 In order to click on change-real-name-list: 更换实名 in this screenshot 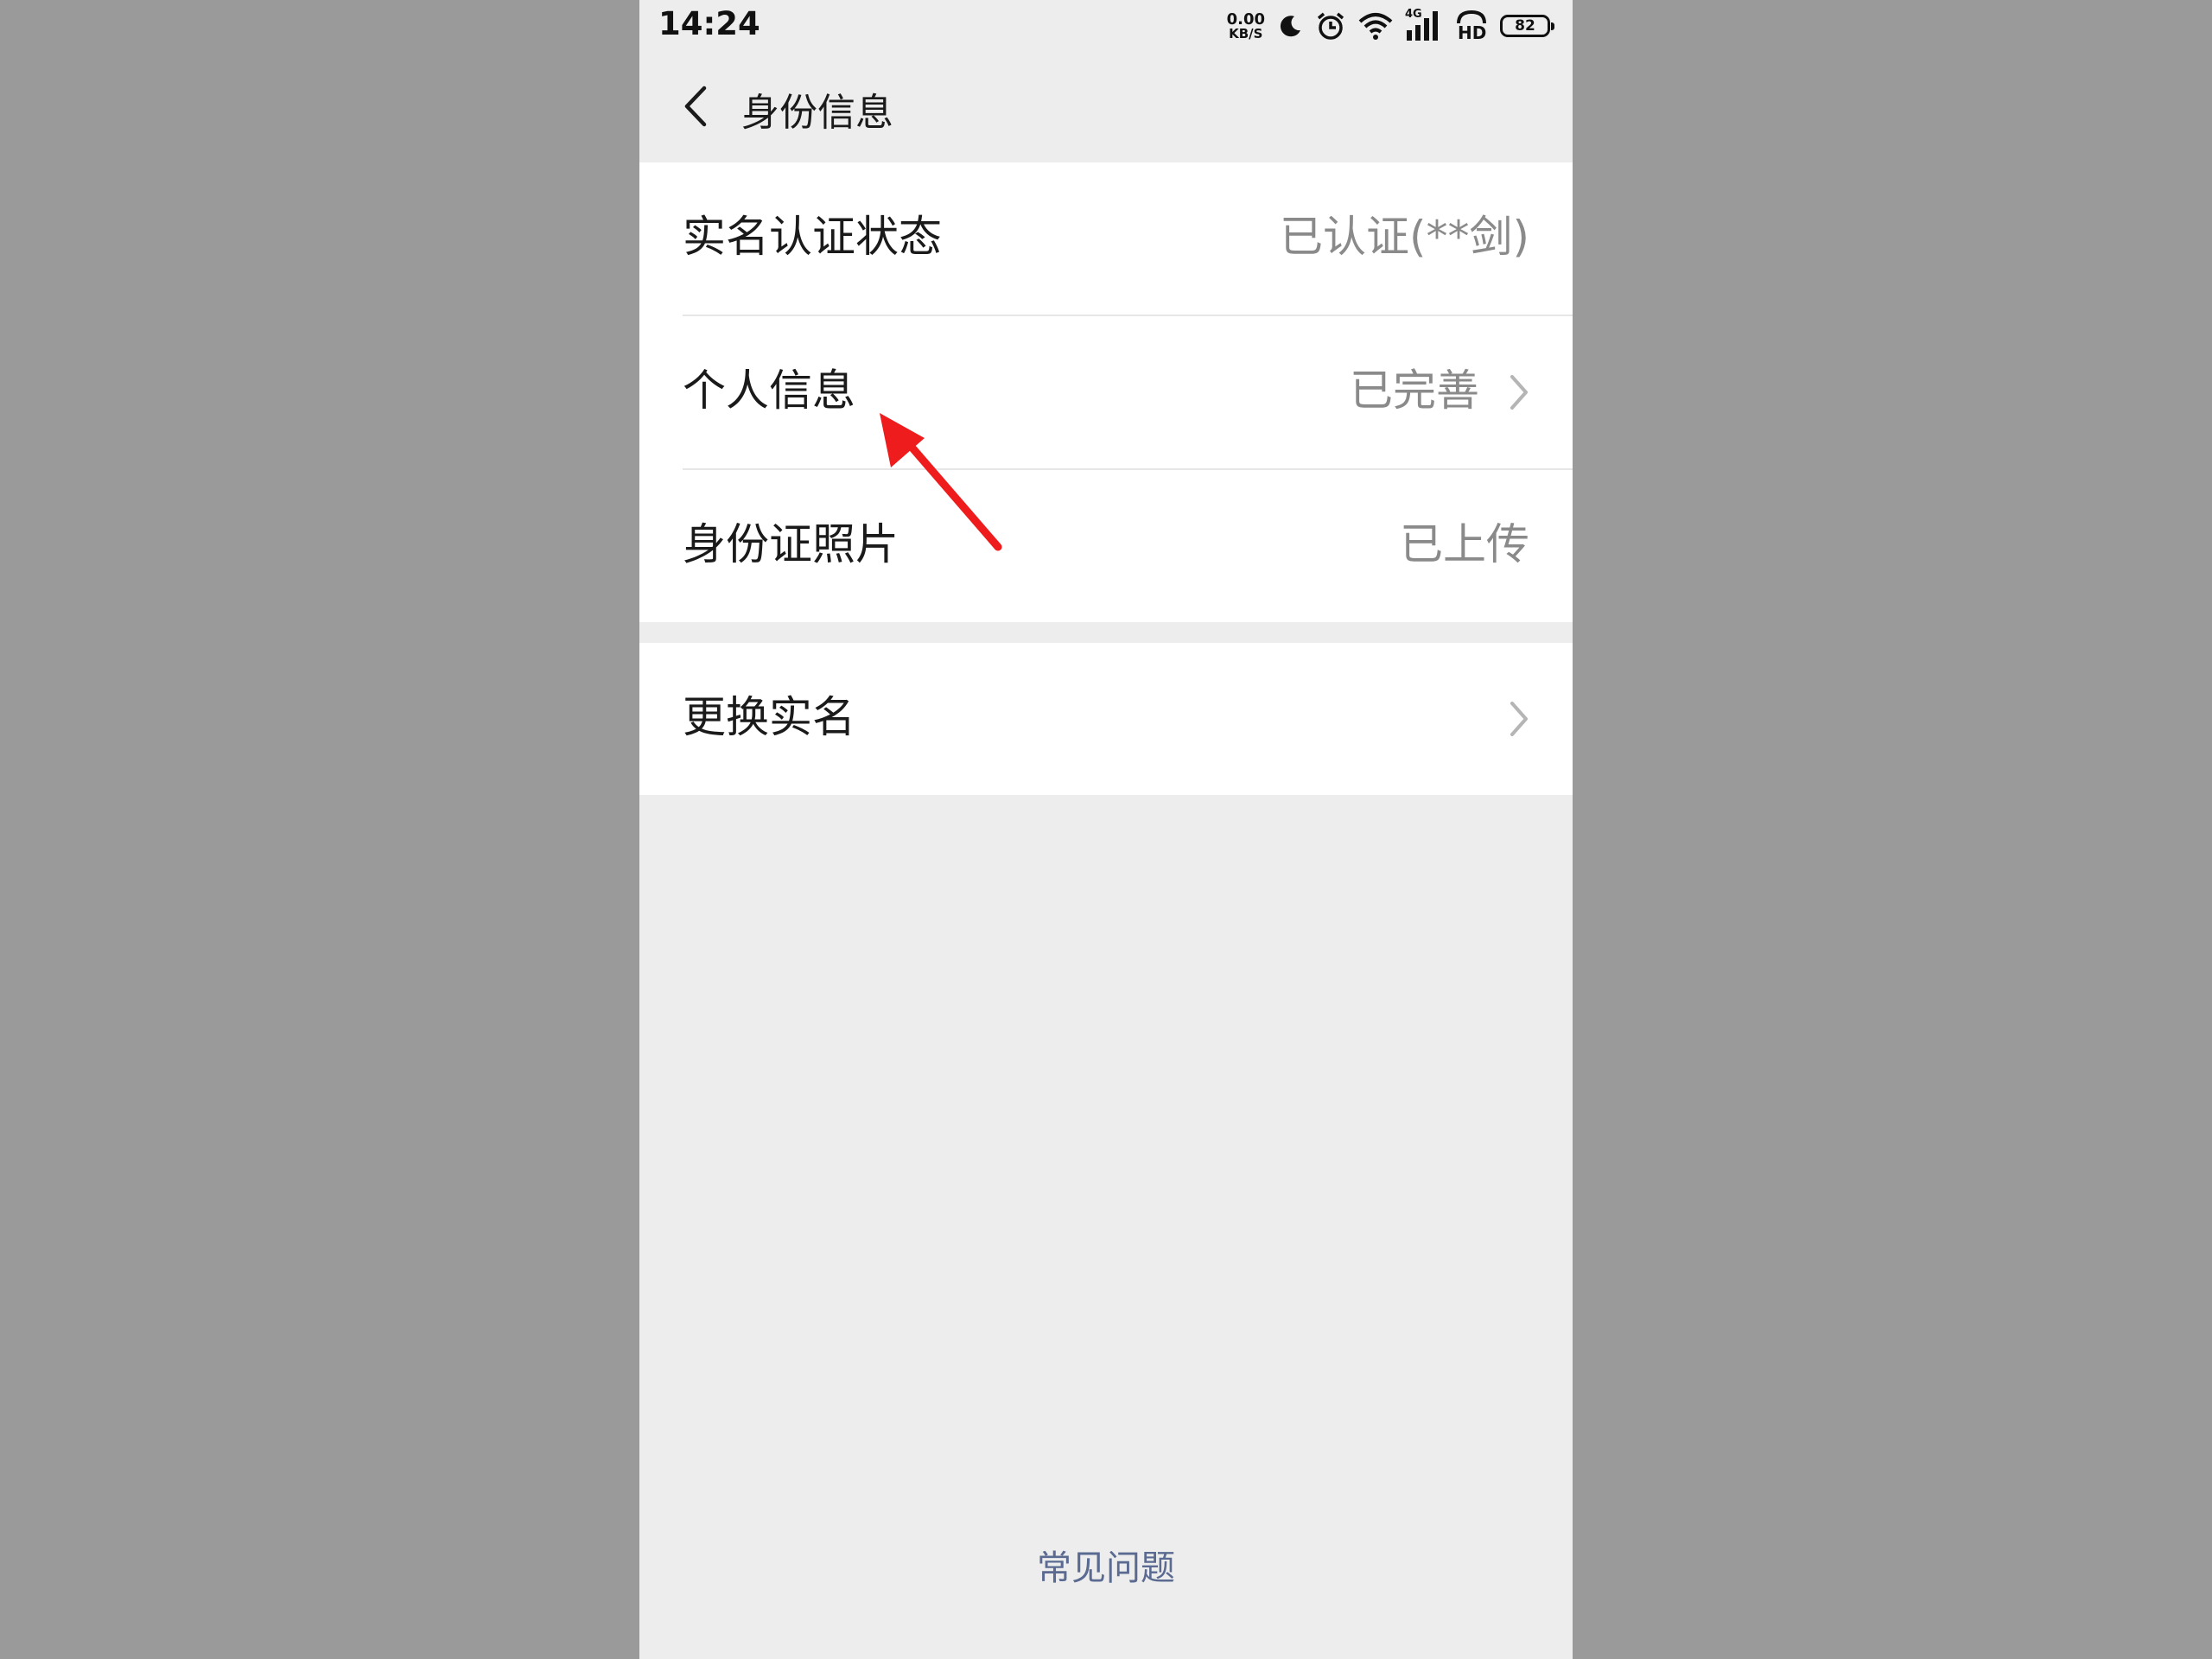, I will do `click(1106, 719)`.